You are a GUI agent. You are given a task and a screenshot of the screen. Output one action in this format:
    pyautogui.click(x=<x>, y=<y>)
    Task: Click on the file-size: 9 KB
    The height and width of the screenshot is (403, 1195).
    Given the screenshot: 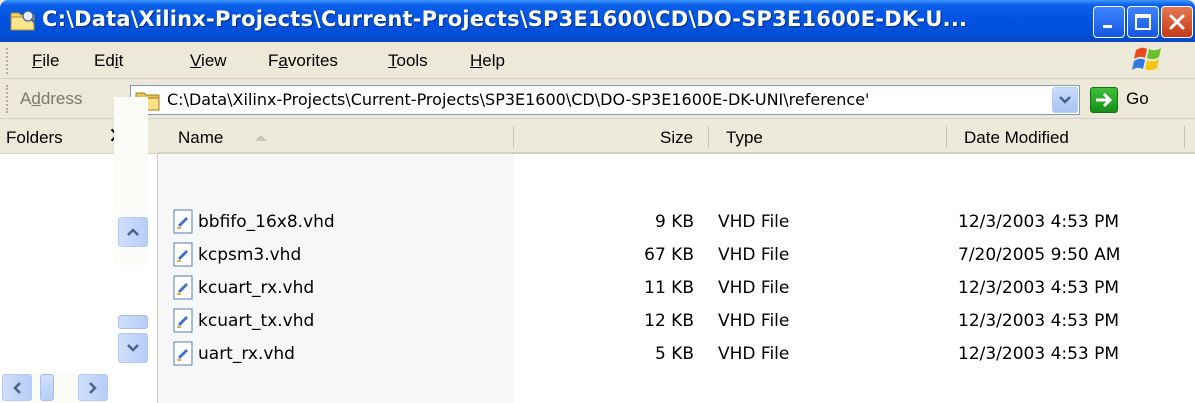 What is the action you would take?
    pyautogui.click(x=674, y=222)
    